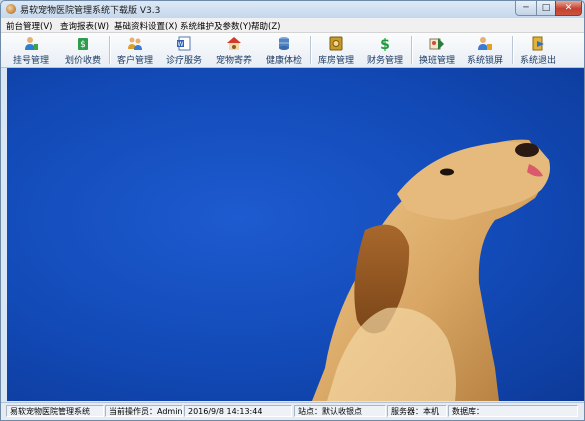 The image size is (585, 421). Describe the element at coordinates (436, 61) in the screenshot. I see `toolbar-label: 换班管理` at that location.